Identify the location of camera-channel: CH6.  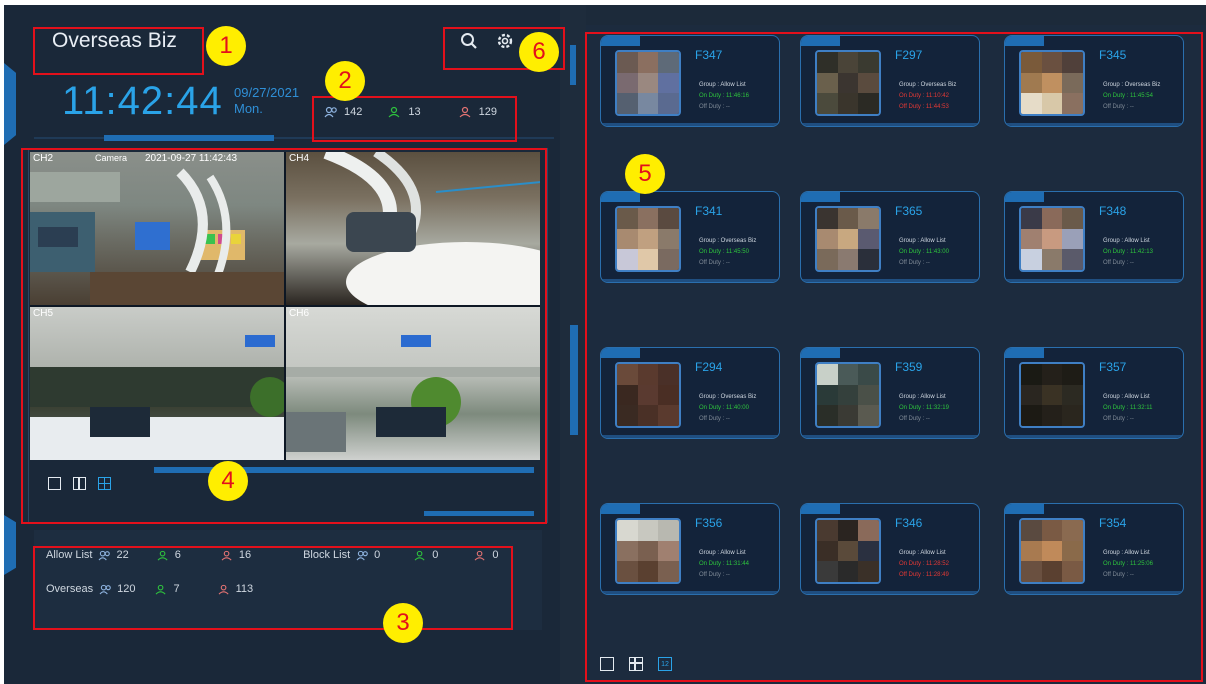
(299, 313).